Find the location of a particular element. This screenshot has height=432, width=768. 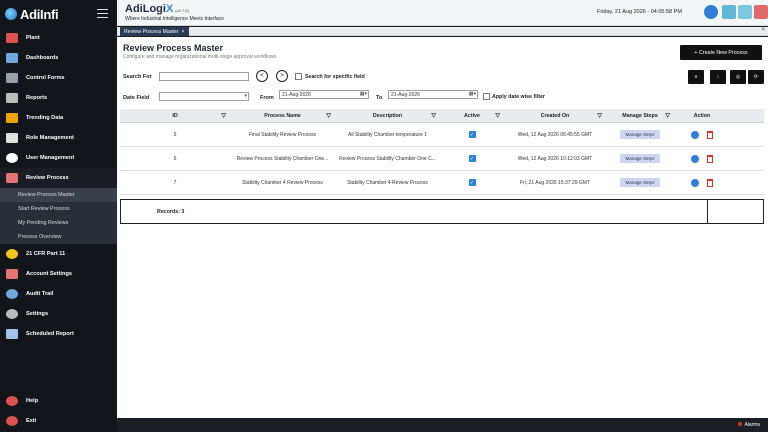

sidebar-item-help: Help is located at coordinates (58, 401).